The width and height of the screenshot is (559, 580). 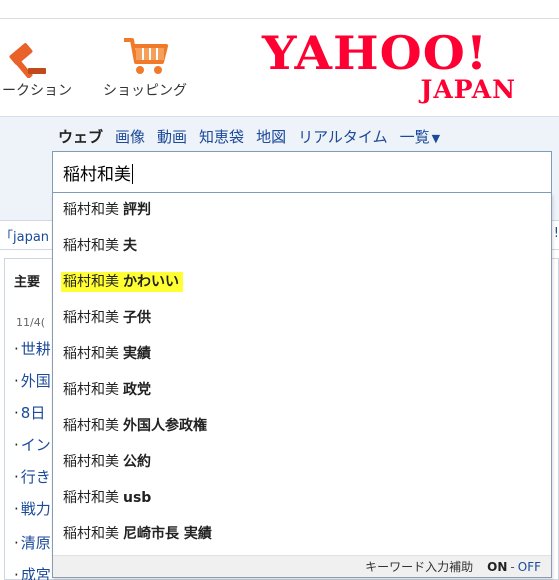 What do you see at coordinates (419, 567) in the screenshot?
I see `keyword-assist-label: キーワード入力補助` at bounding box center [419, 567].